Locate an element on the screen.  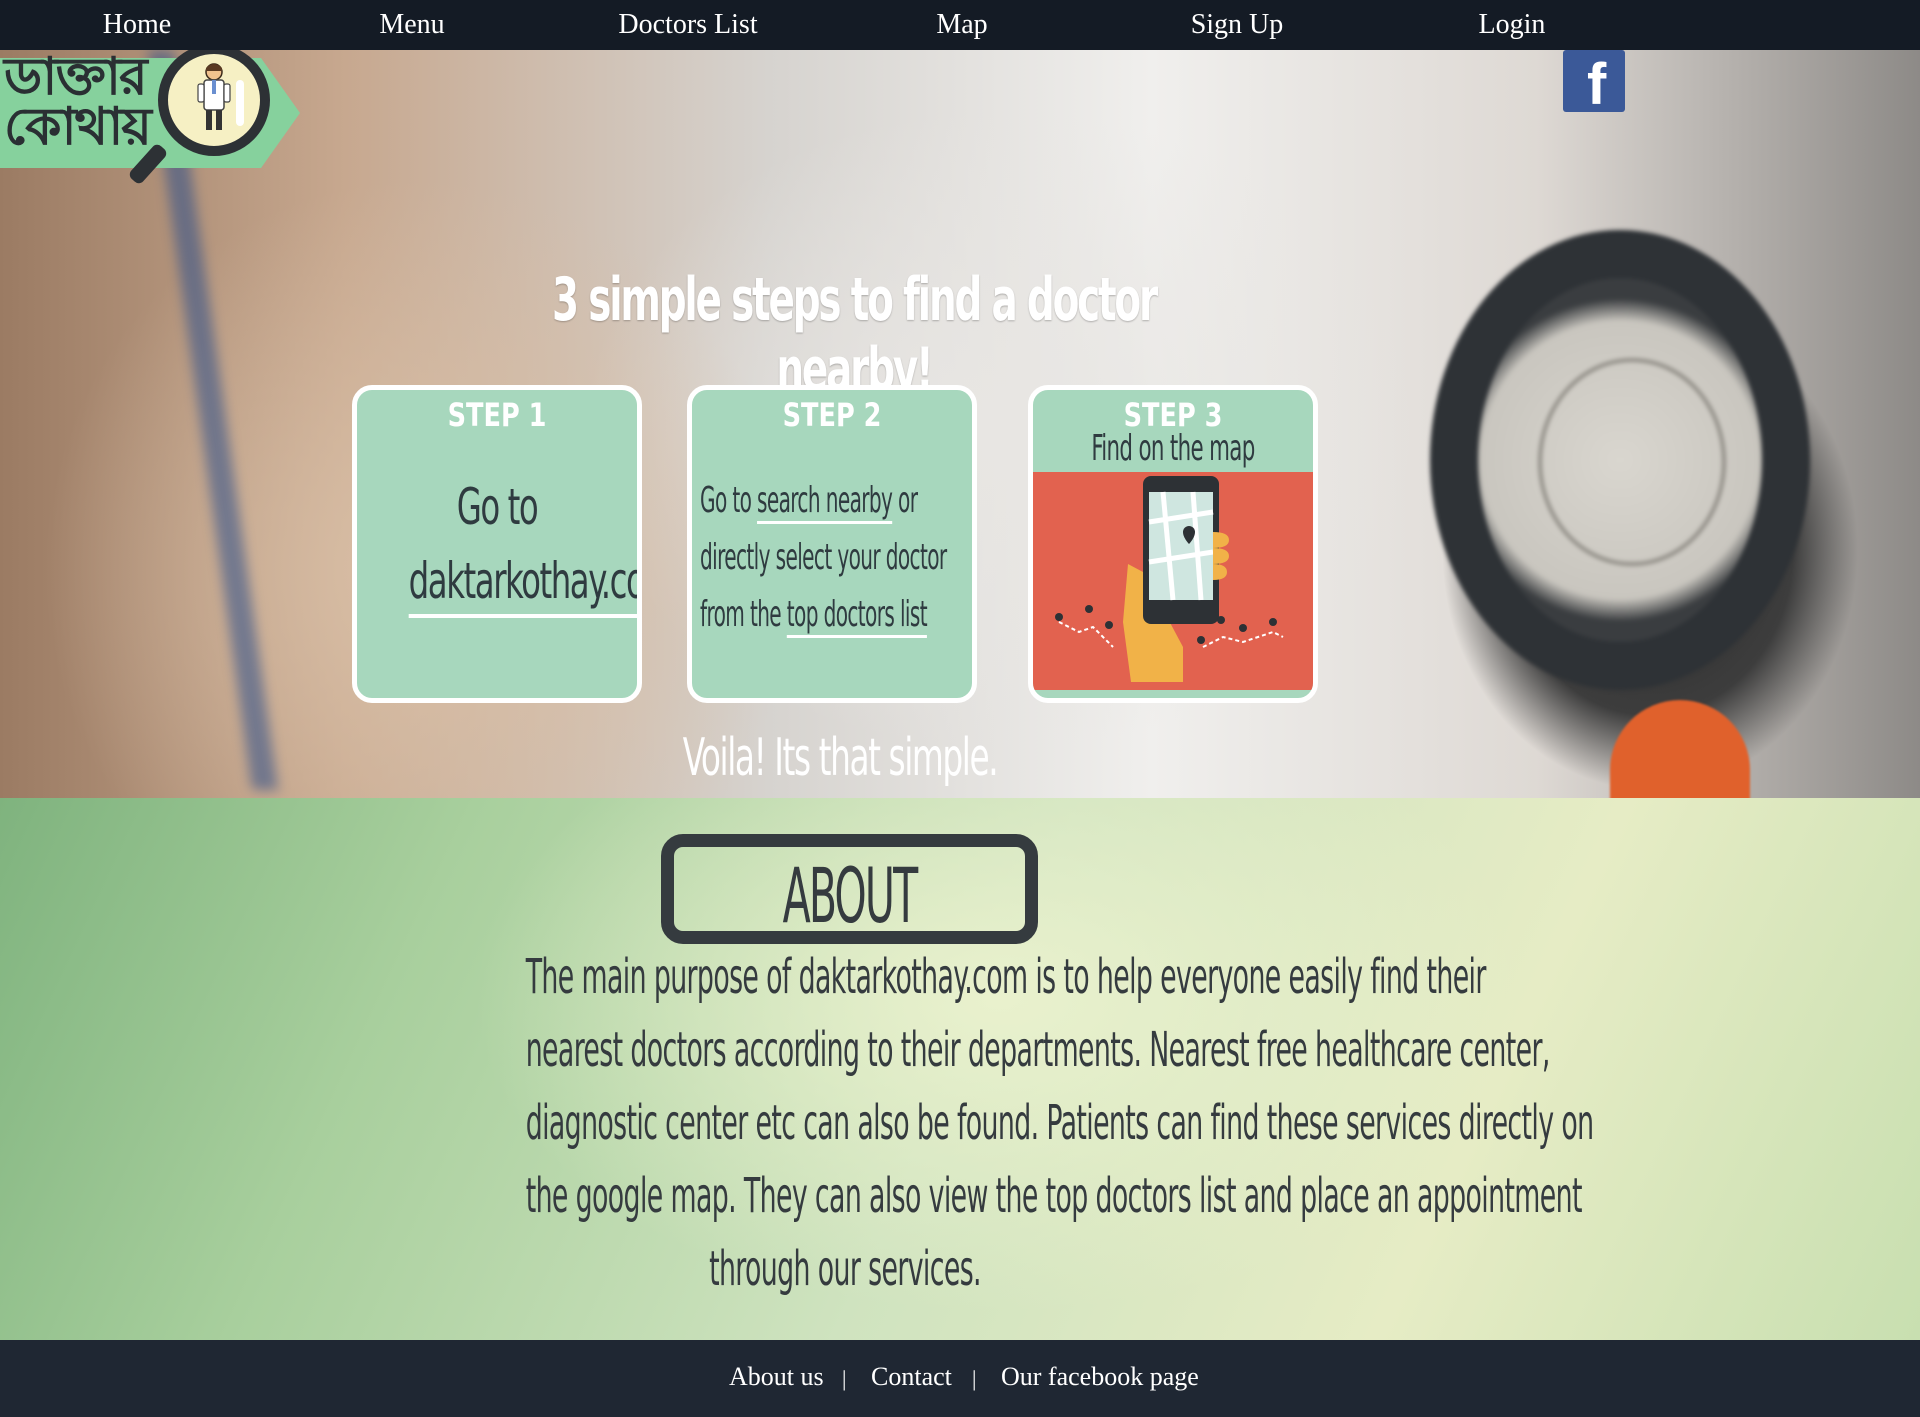
hero-outro: Voila! Its that simple. is located at coordinates (840, 758).